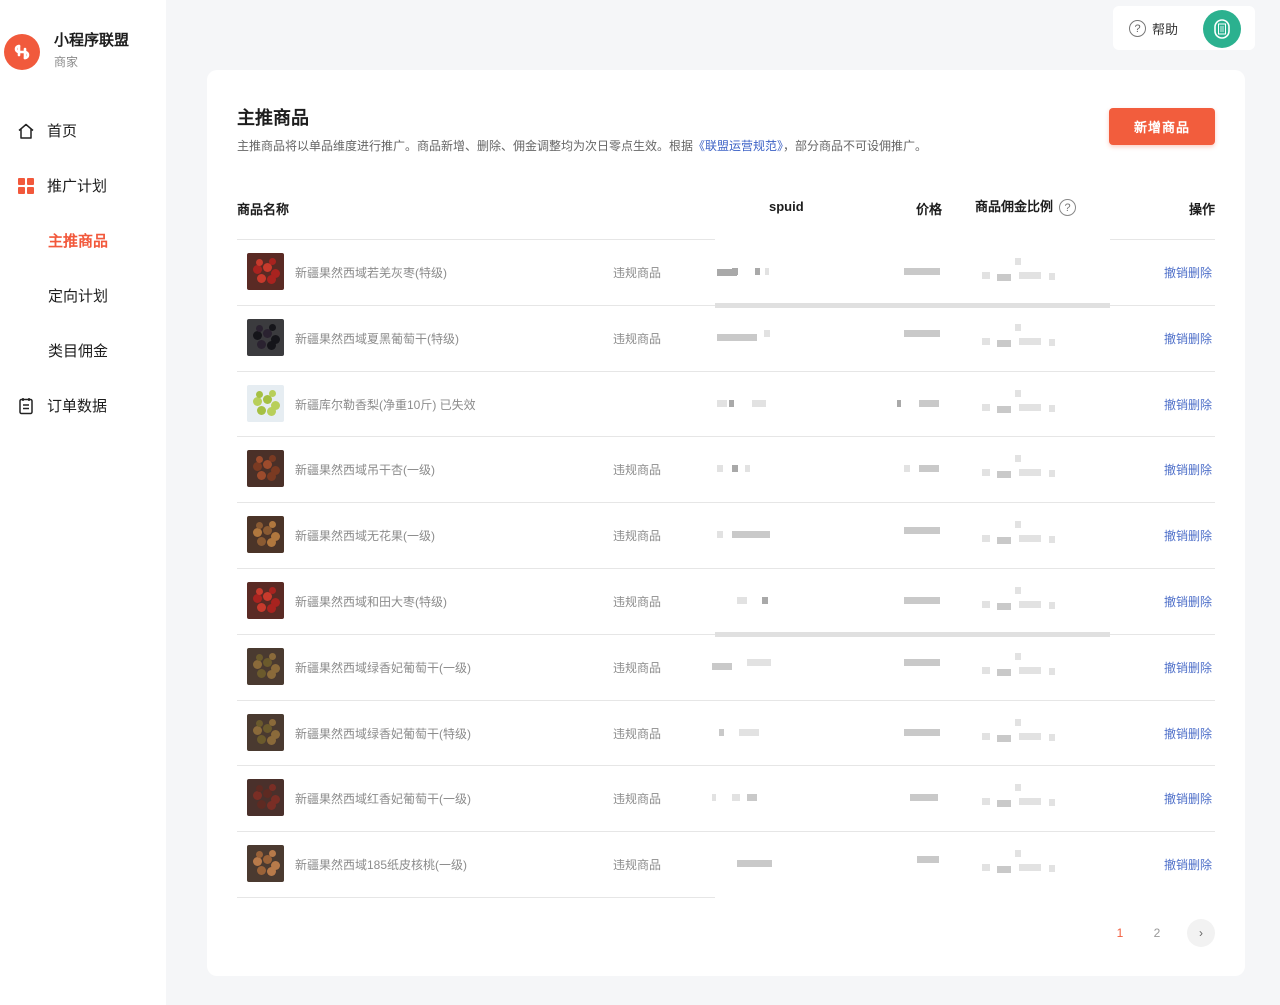 Image resolution: width=1280 pixels, height=1005 pixels. I want to click on nav-item-featured-products: 主推商品, so click(83, 240).